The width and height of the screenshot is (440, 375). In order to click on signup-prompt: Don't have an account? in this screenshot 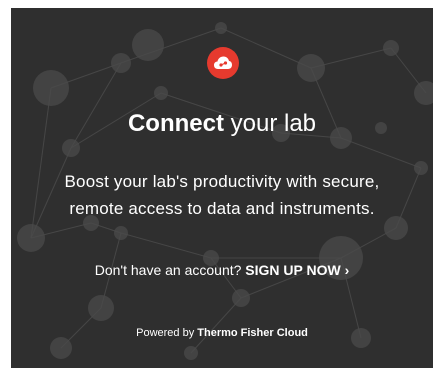, I will do `click(168, 270)`.